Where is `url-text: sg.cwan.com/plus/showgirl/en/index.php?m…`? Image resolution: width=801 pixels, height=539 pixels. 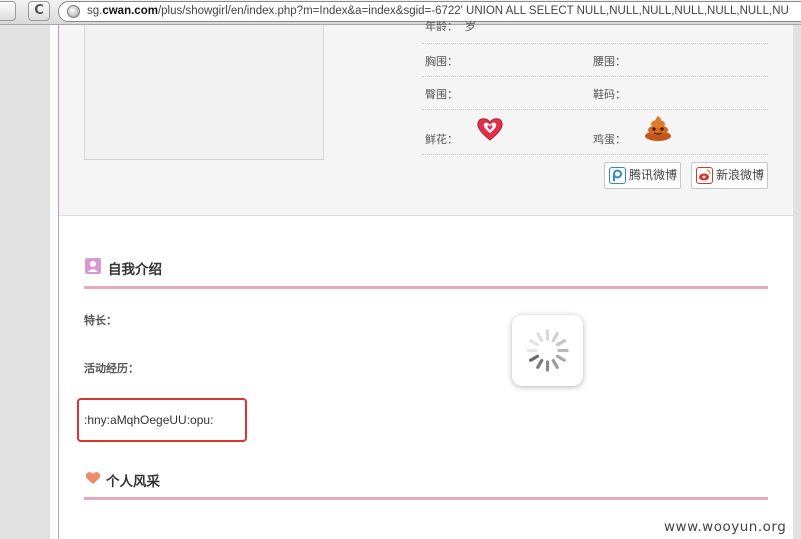
url-text: sg.cwan.com/plus/showgirl/en/index.php?m… is located at coordinates (438, 11).